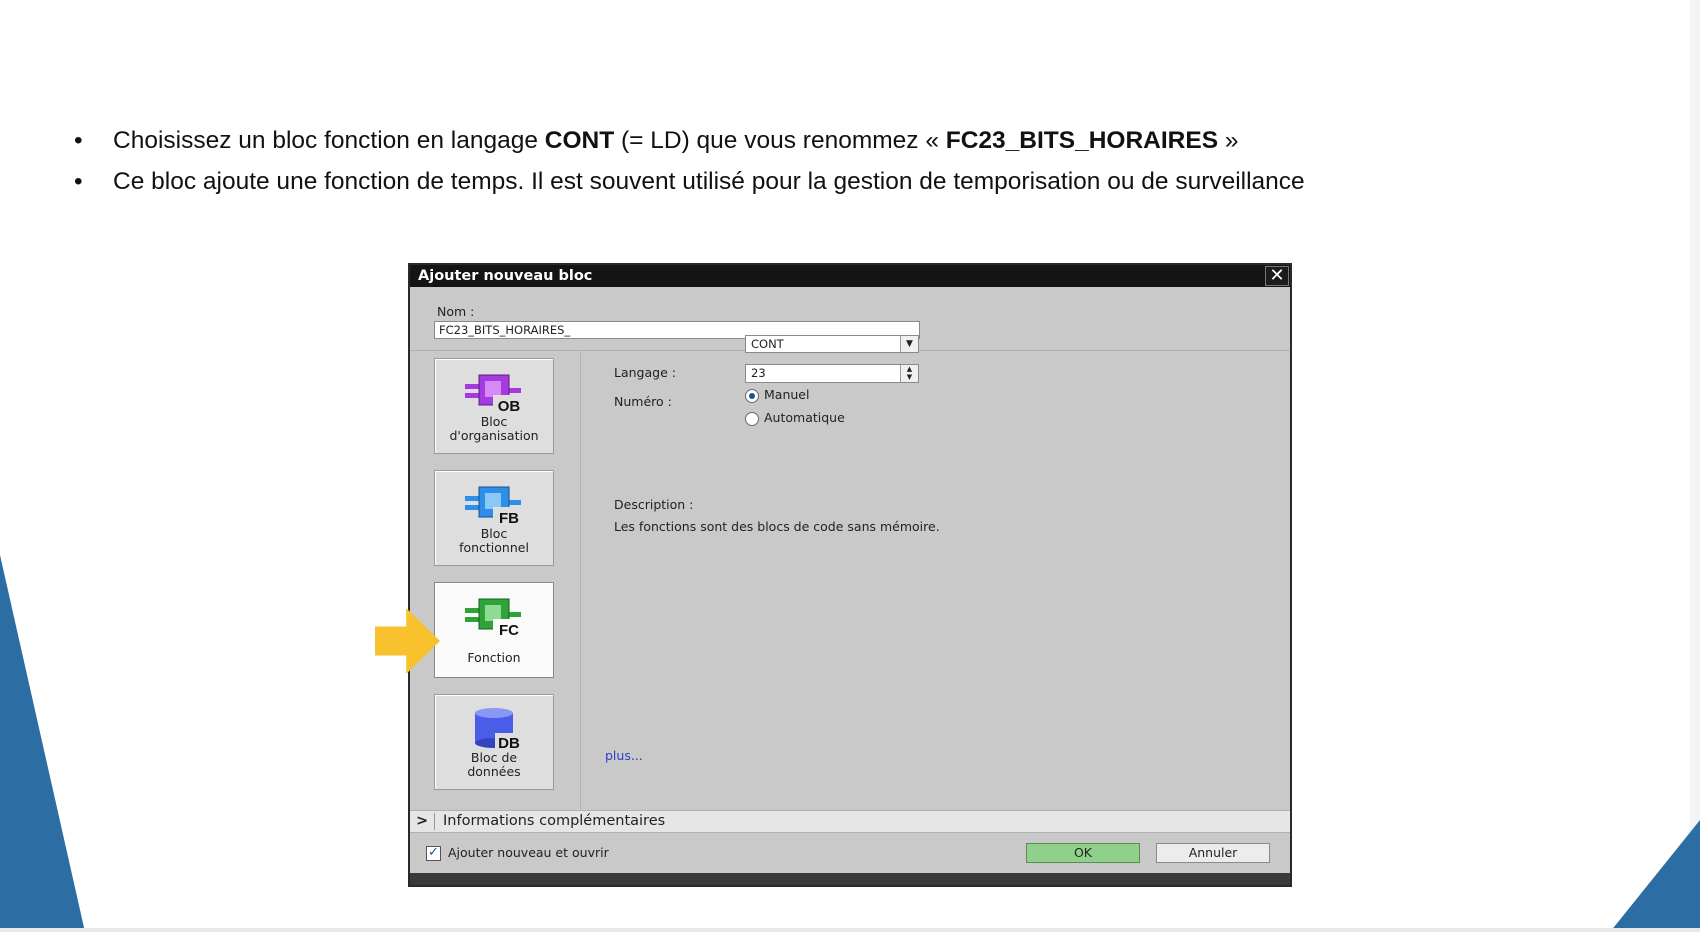  Describe the element at coordinates (1655, 876) in the screenshot. I see `decor-triangle-right` at that location.